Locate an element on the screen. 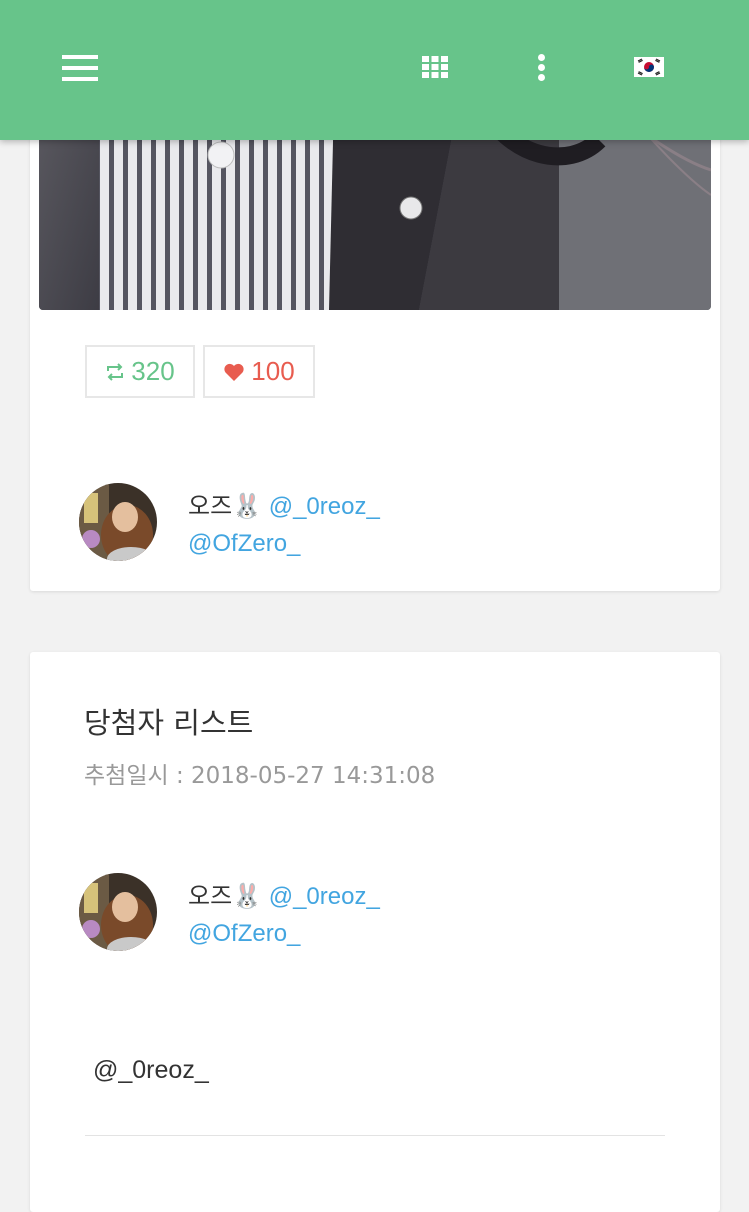 Image resolution: width=749 pixels, height=1212 pixels. winners-title: 당첨자 리스트 is located at coordinates (169, 723).